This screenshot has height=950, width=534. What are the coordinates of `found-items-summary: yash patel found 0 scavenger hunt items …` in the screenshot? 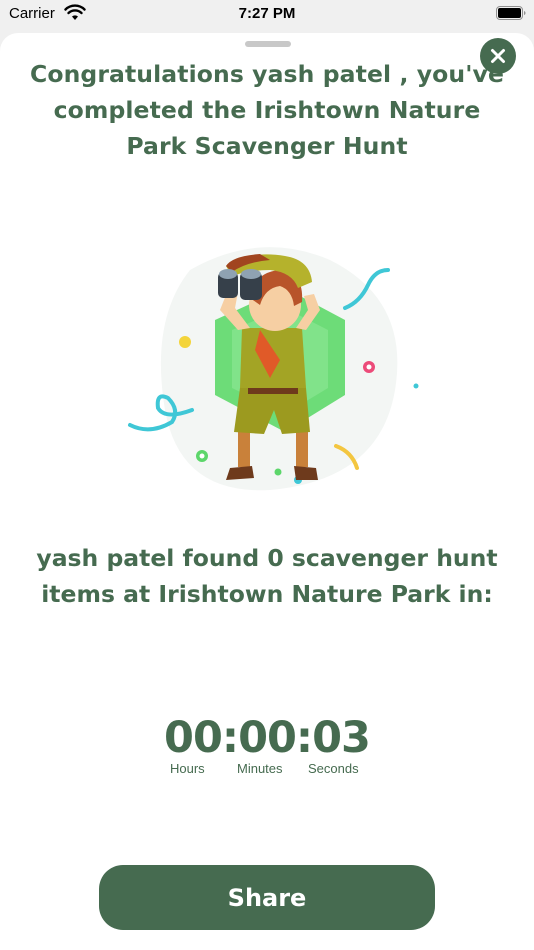 It's located at (267, 576).